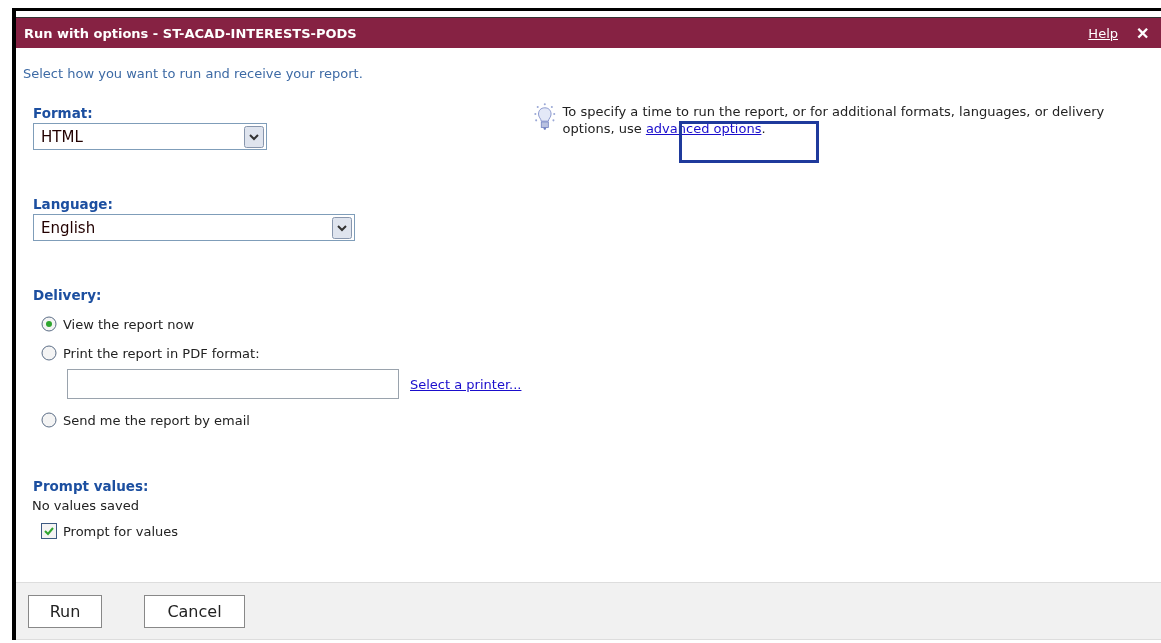  I want to click on window-title: Run with options - ST-ACAD-INTERESTS-PODS, so click(191, 33).